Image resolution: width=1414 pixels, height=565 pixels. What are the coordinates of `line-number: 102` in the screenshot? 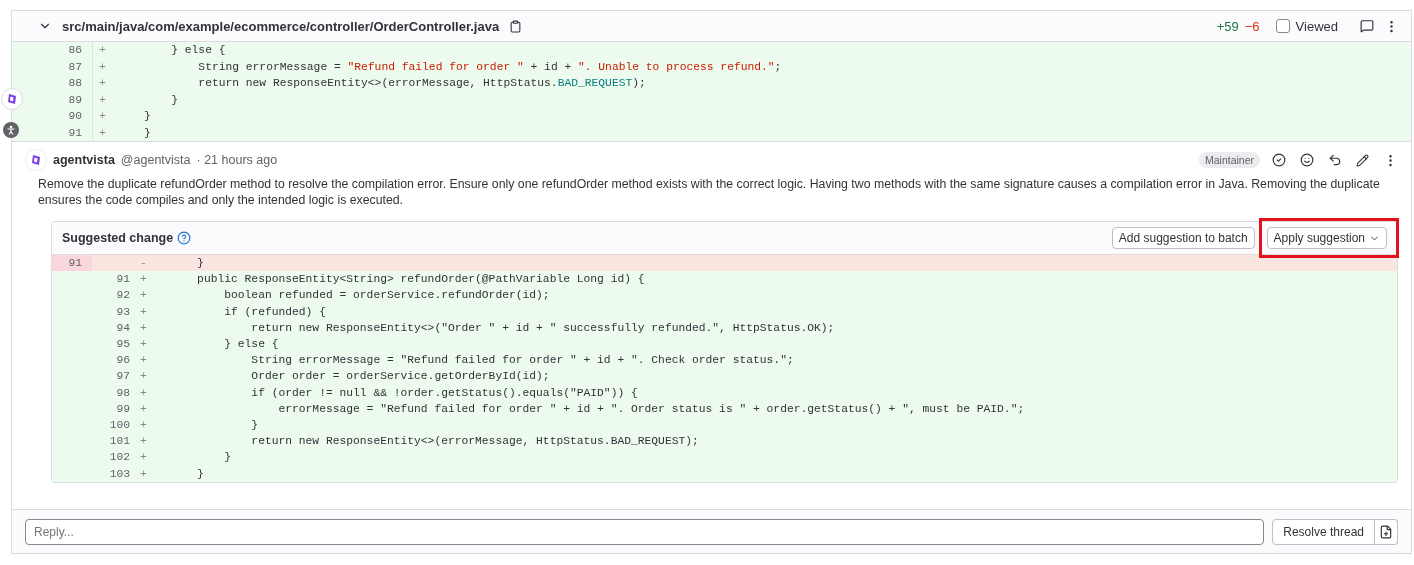 It's located at (119, 458).